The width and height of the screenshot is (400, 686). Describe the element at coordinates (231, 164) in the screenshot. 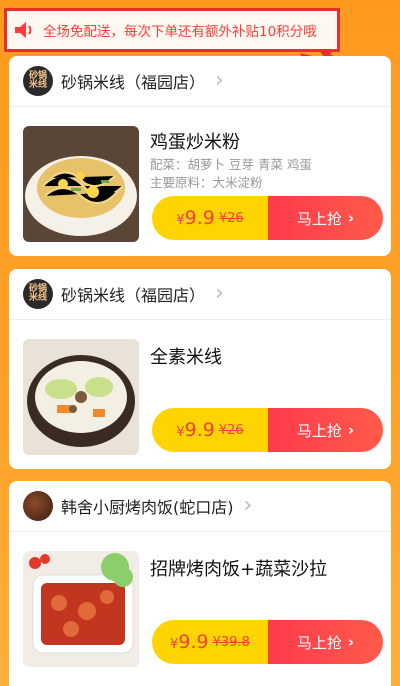

I see `dish-ingredients: 配菜：胡萝卜 豆芽 青菜 鸡蛋` at that location.